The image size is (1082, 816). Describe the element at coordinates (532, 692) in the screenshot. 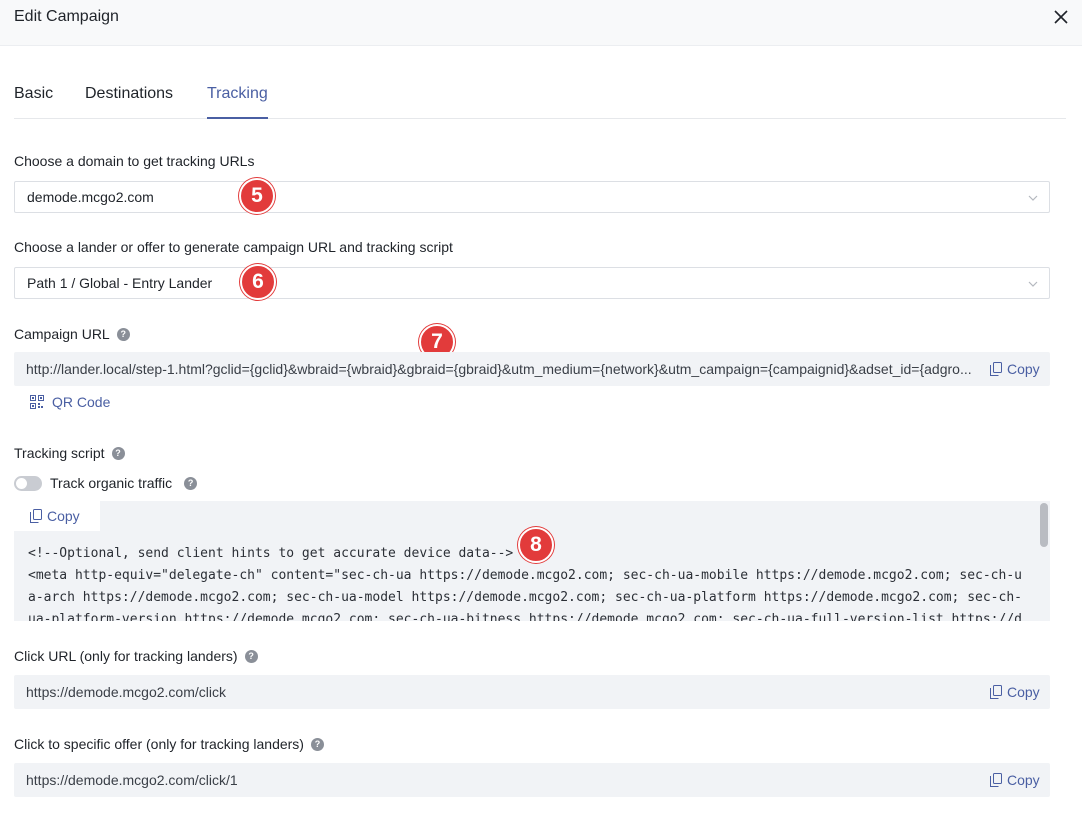

I see `click-url-field: https://demode.mcgo2.com/click Copy` at that location.